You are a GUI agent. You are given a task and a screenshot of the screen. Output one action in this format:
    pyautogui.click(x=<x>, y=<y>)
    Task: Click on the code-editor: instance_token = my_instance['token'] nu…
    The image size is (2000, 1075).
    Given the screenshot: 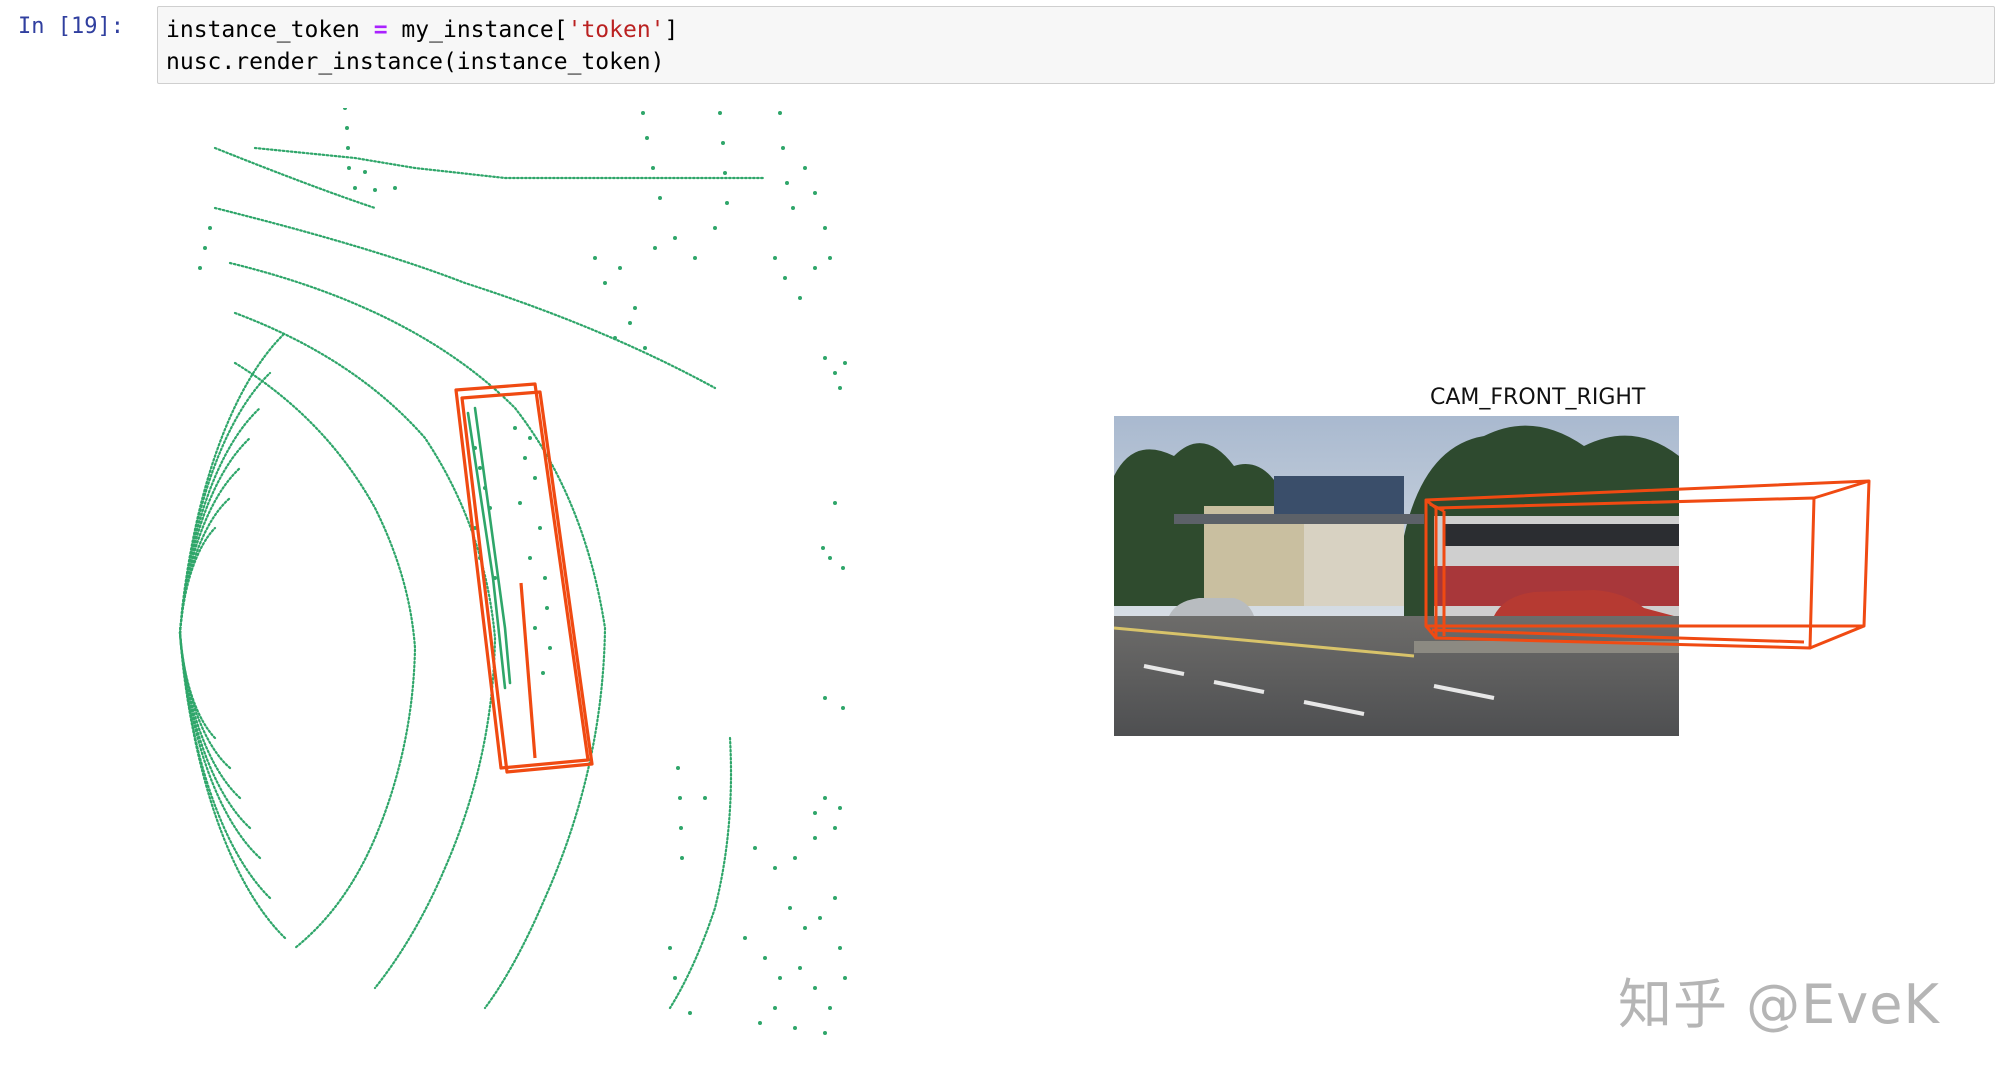 What is the action you would take?
    pyautogui.click(x=1076, y=45)
    